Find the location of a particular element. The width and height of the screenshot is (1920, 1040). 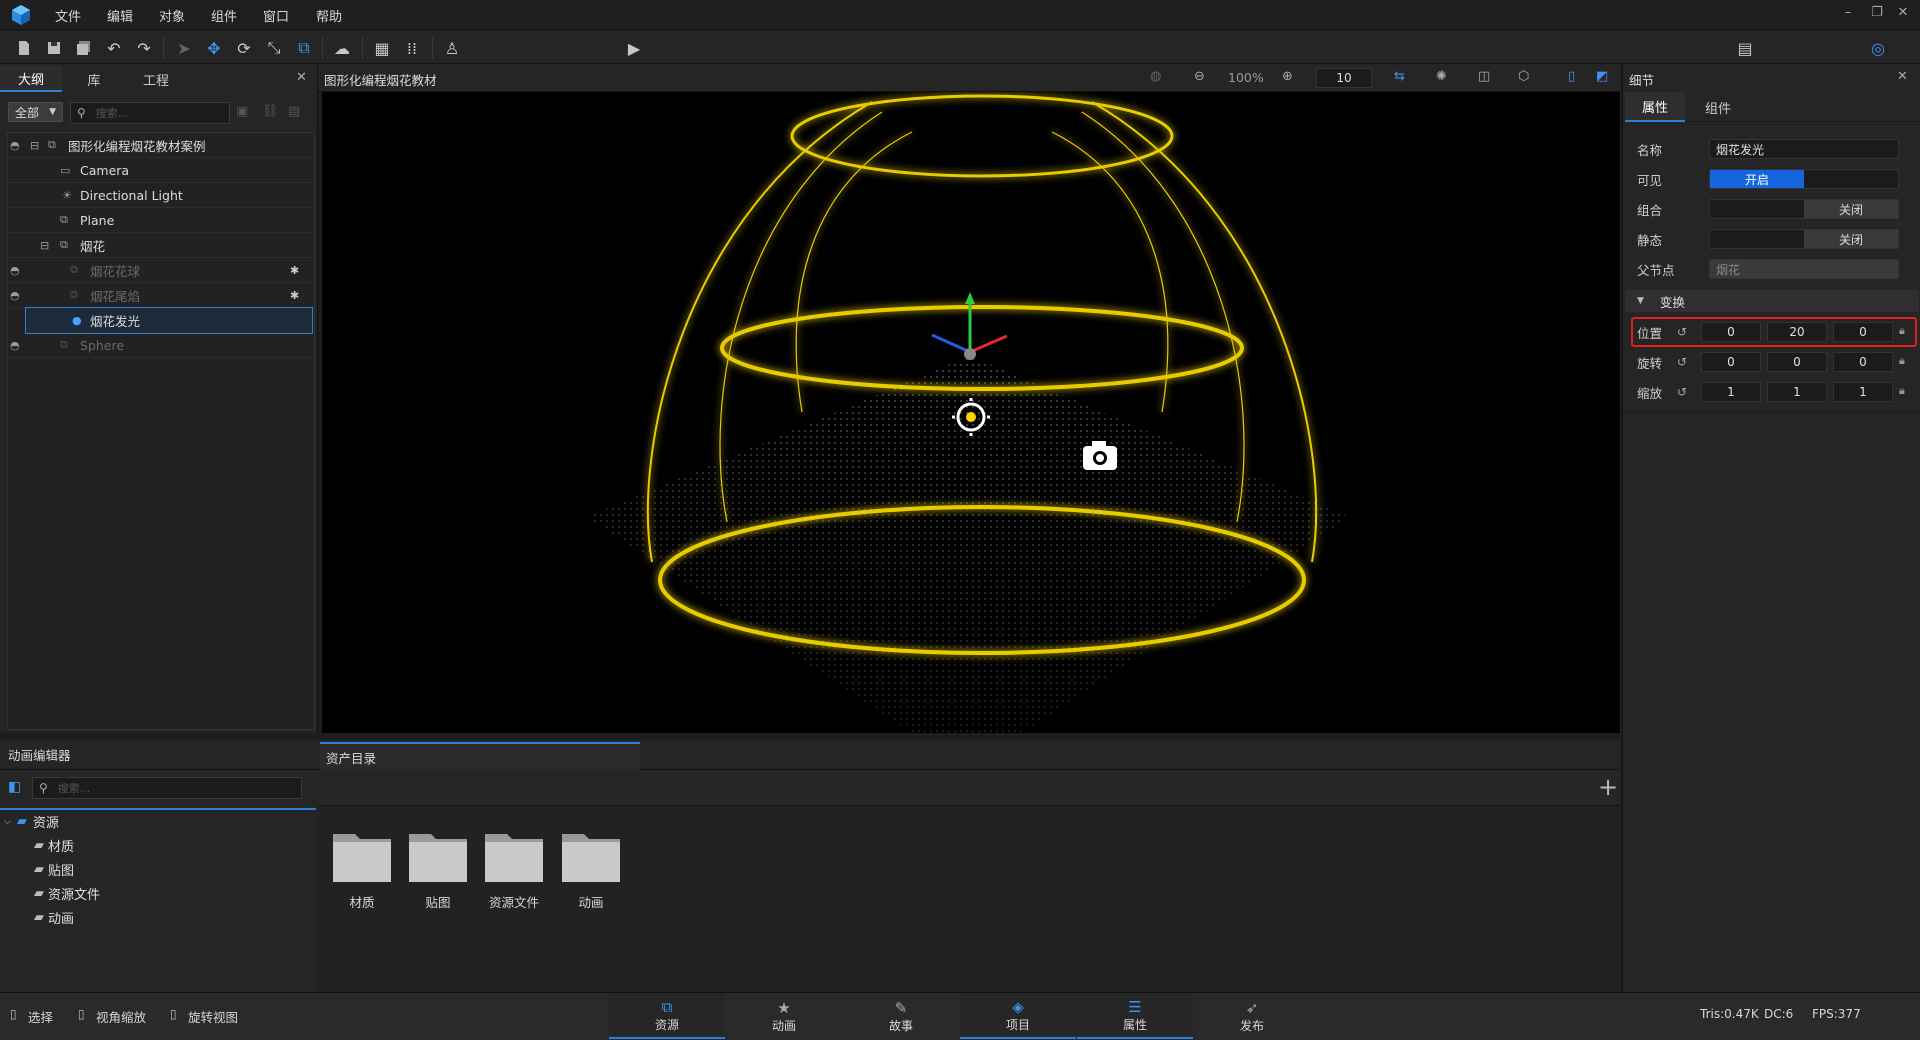

save-icon is located at coordinates (54, 48).